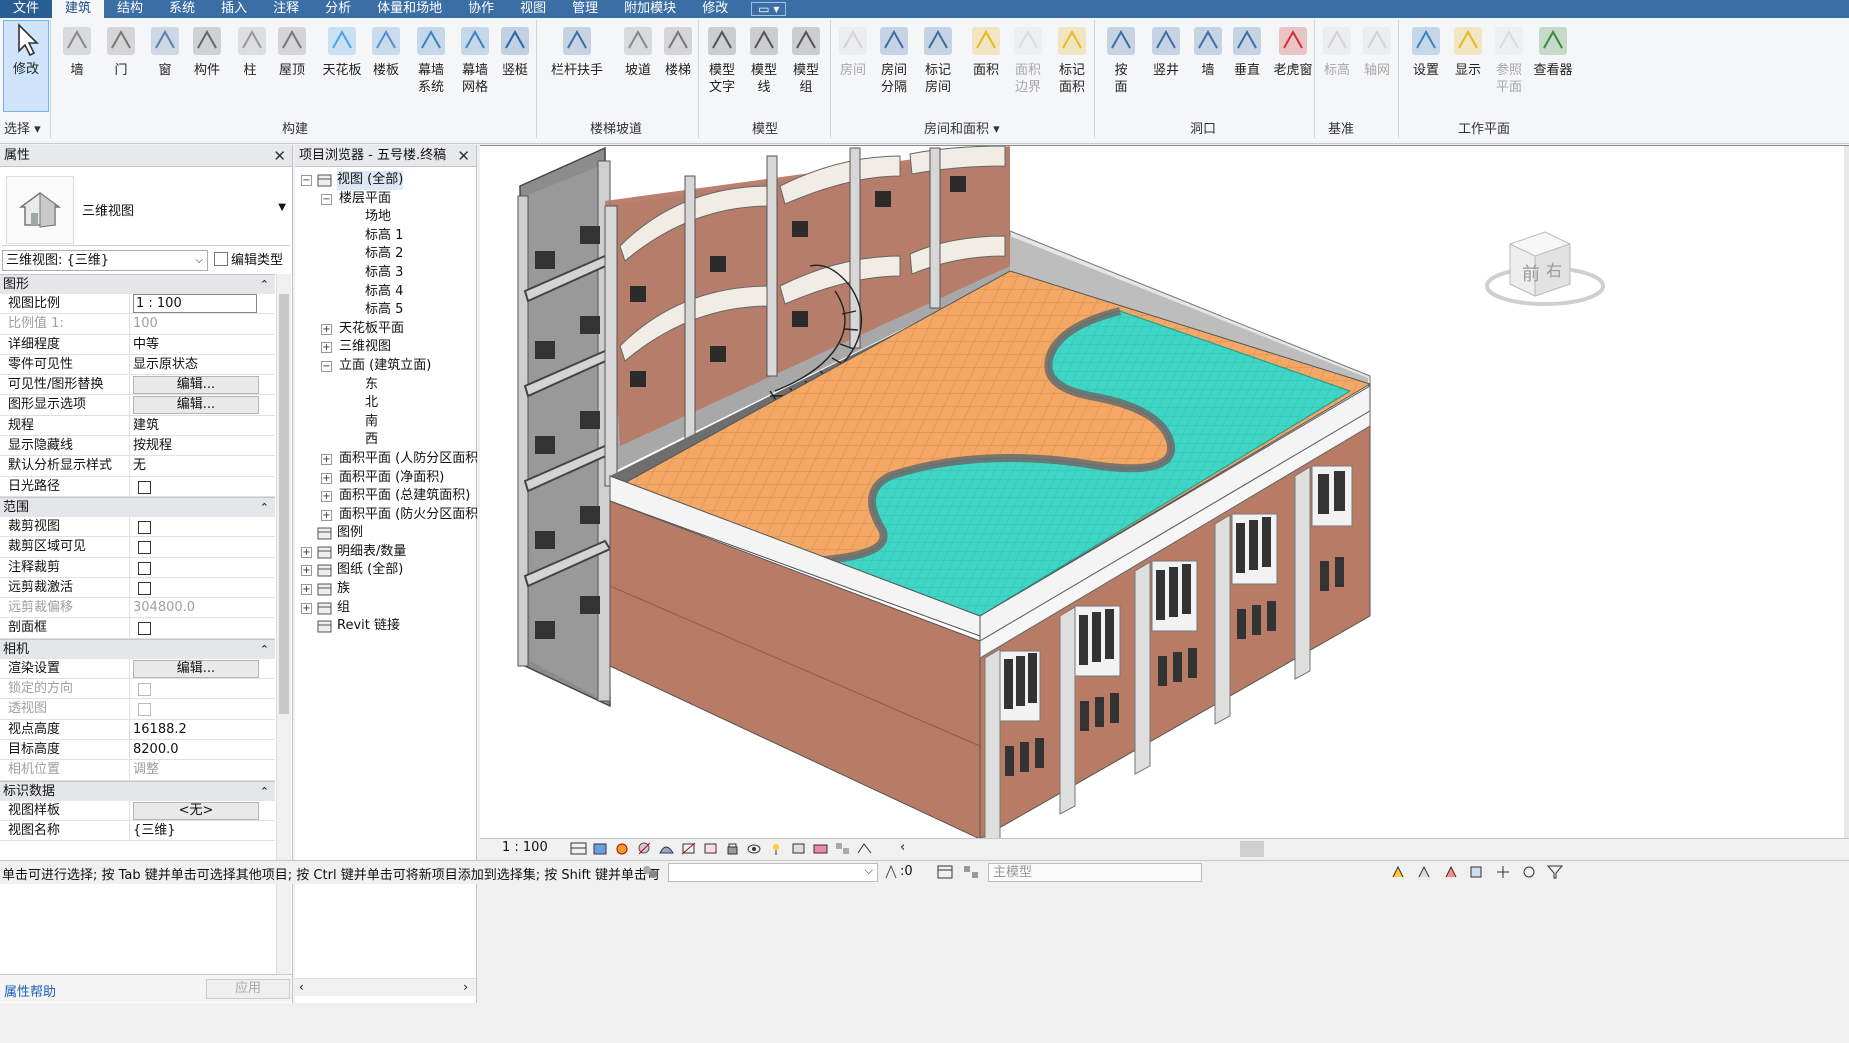 This screenshot has width=1849, height=1043. What do you see at coordinates (386, 440) in the screenshot?
I see `browser-node: 西` at bounding box center [386, 440].